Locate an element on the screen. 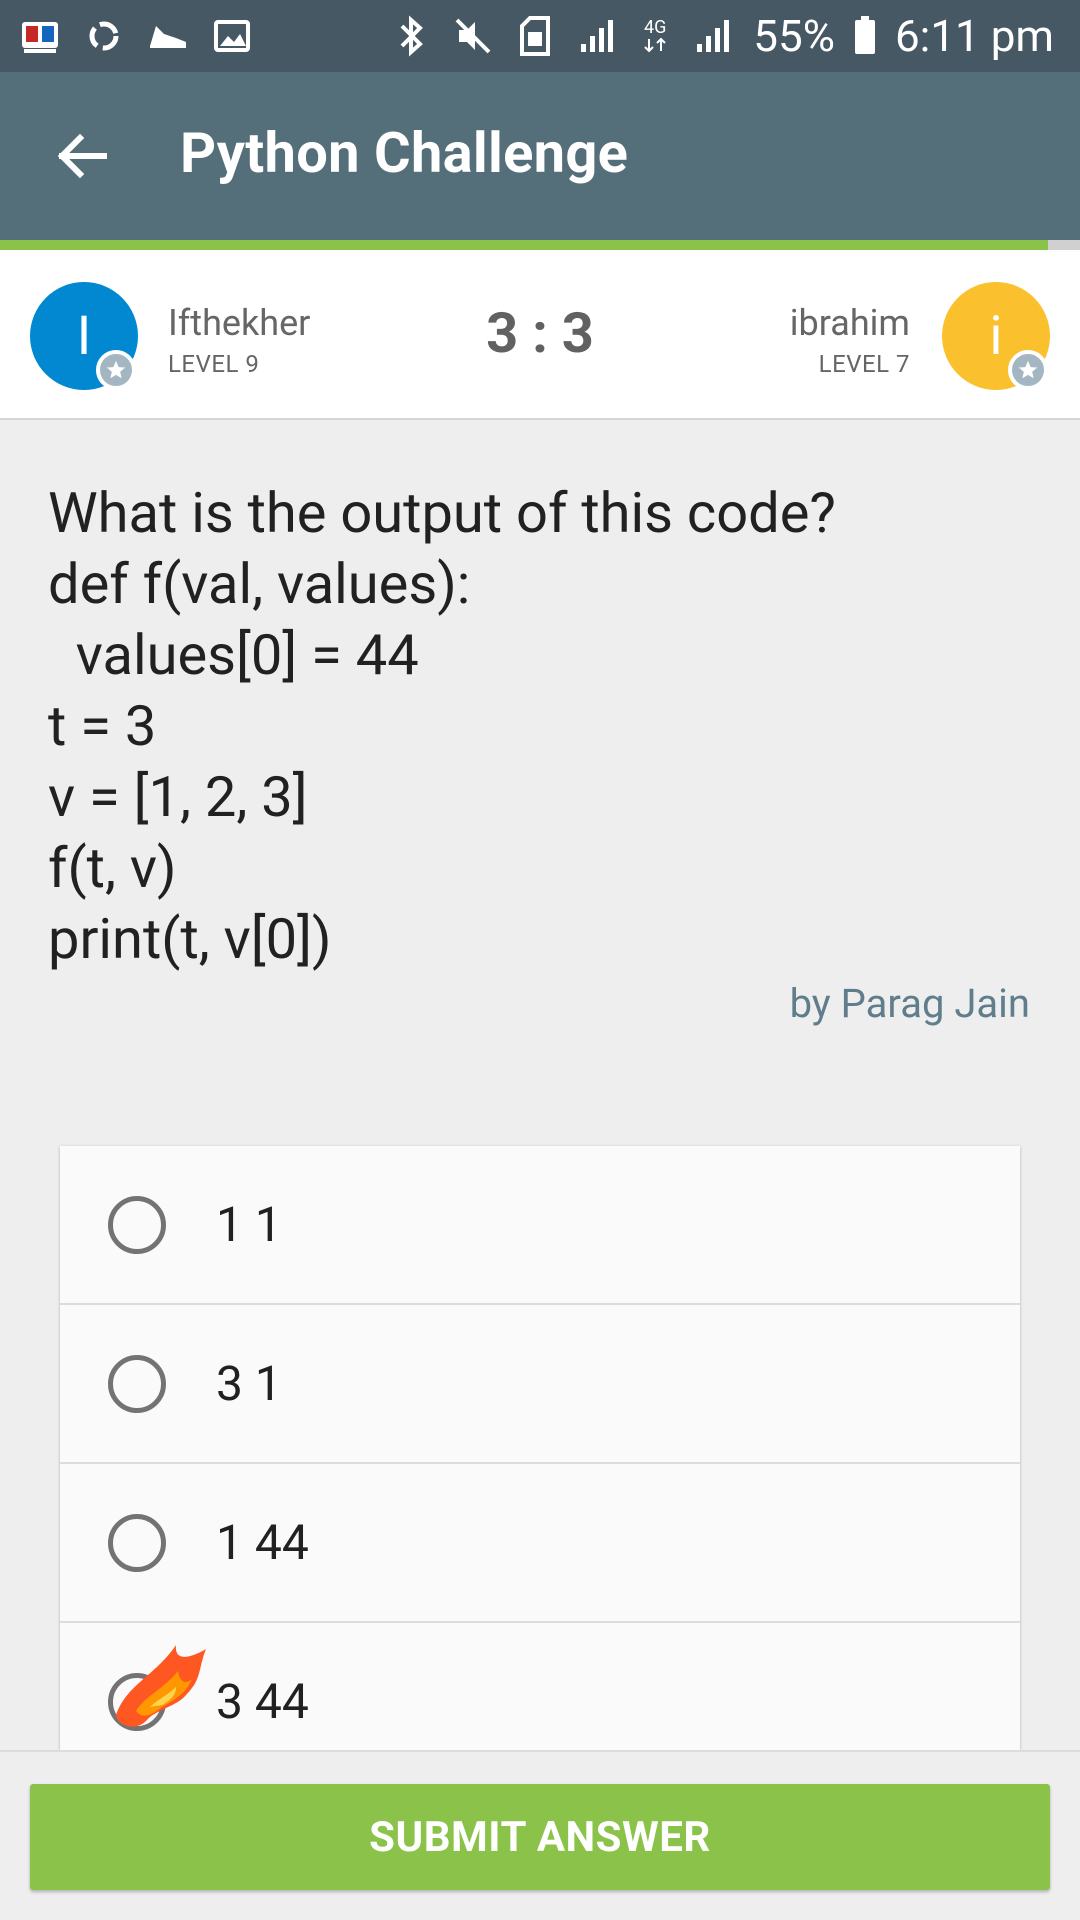 Image resolution: width=1080 pixels, height=1920 pixels. sync-icon is located at coordinates (104, 36).